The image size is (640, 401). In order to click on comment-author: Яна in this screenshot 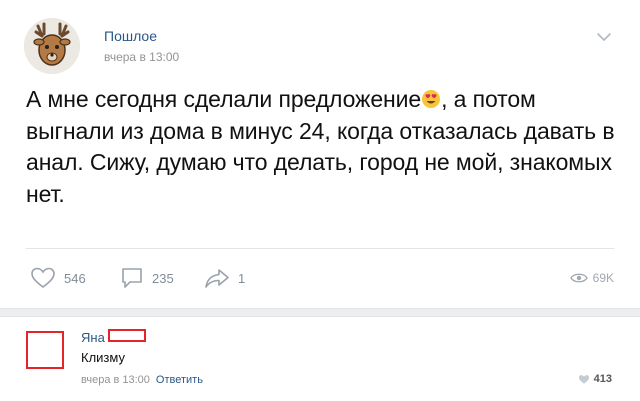, I will do `click(93, 337)`.